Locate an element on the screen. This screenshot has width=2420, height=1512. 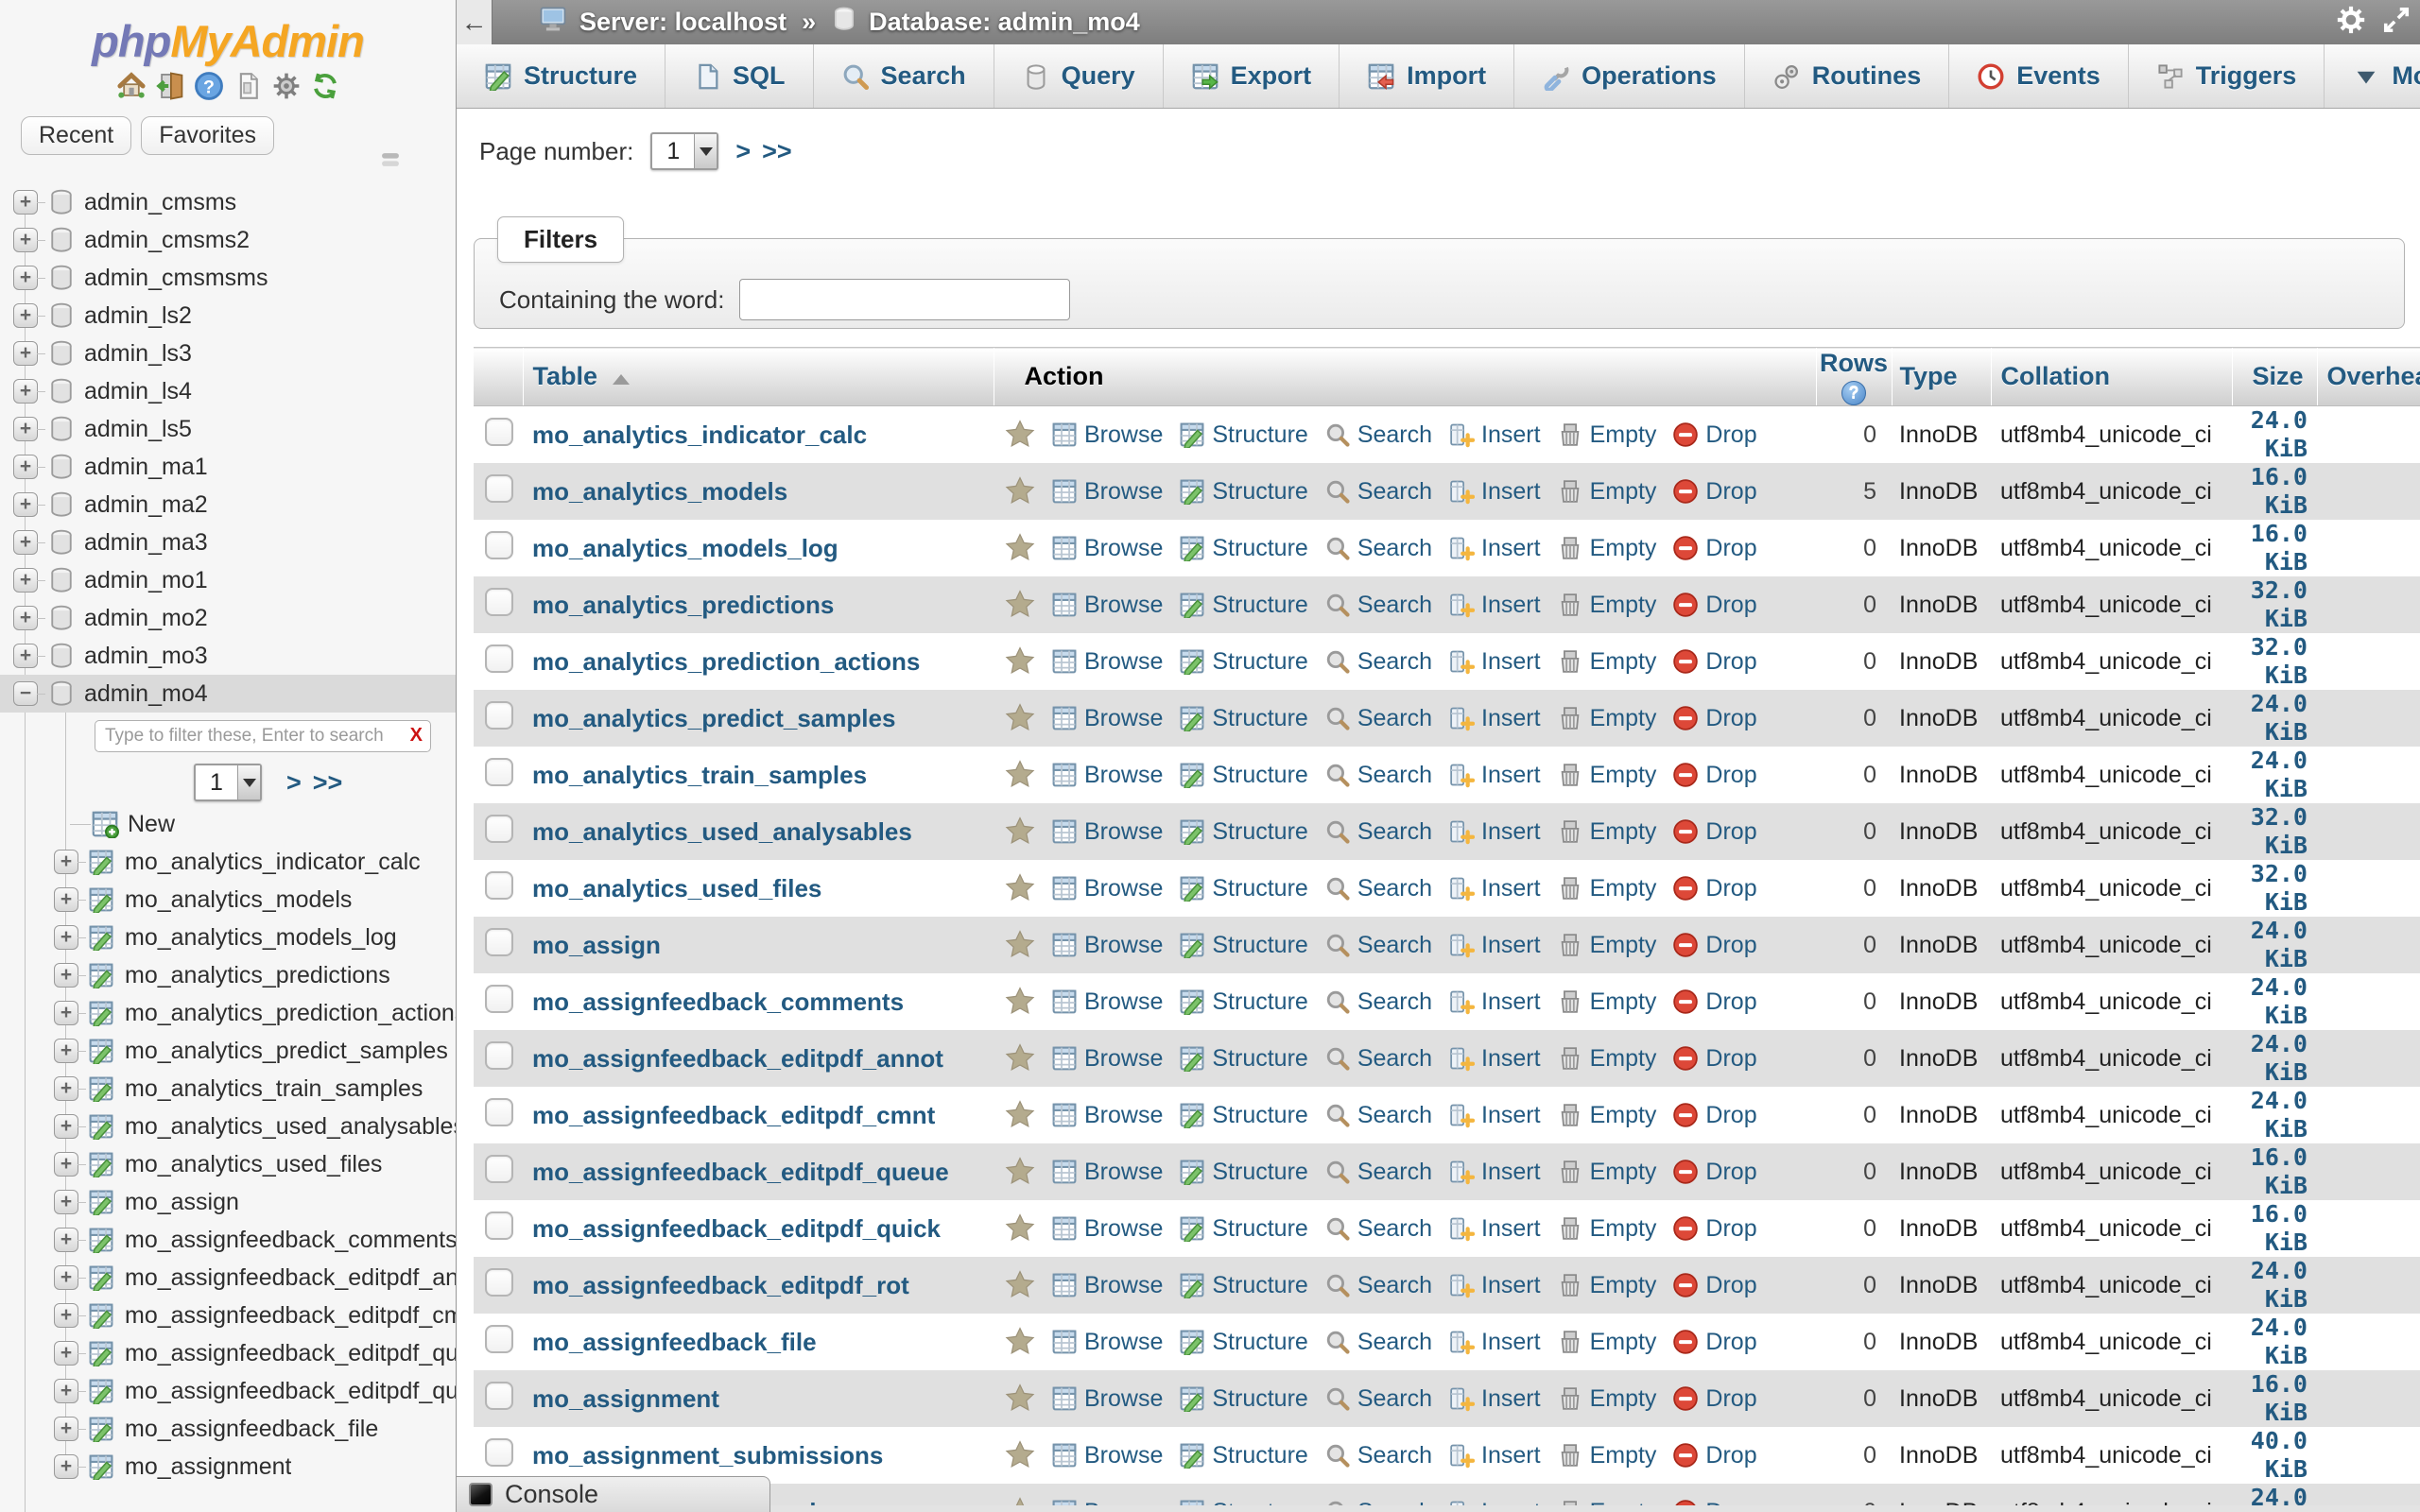
sidebar-db-item: admin_cmsms2 is located at coordinates (228, 240).